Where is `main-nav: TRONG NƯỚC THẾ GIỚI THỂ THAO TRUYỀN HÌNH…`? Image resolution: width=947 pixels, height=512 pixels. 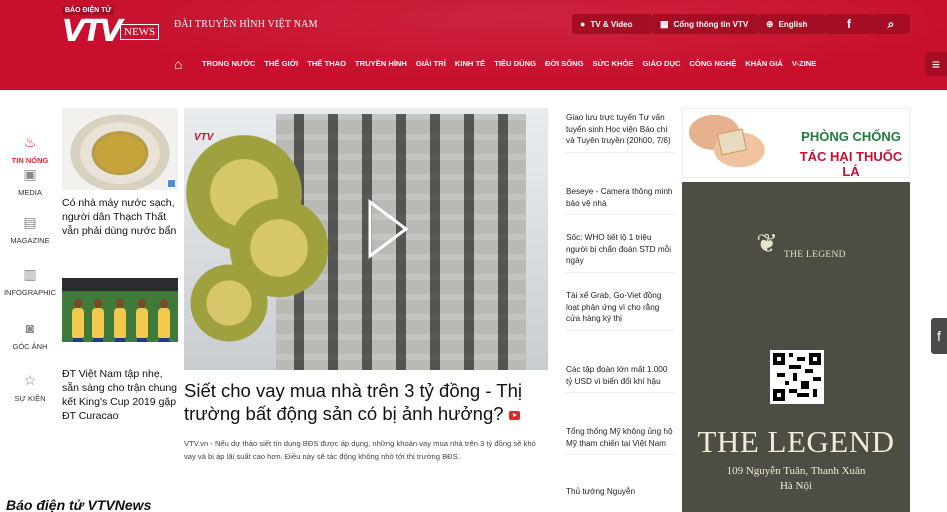 main-nav: TRONG NƯỚC THẾ GIỚI THỂ THAO TRUYỀN HÌNH… is located at coordinates (509, 63).